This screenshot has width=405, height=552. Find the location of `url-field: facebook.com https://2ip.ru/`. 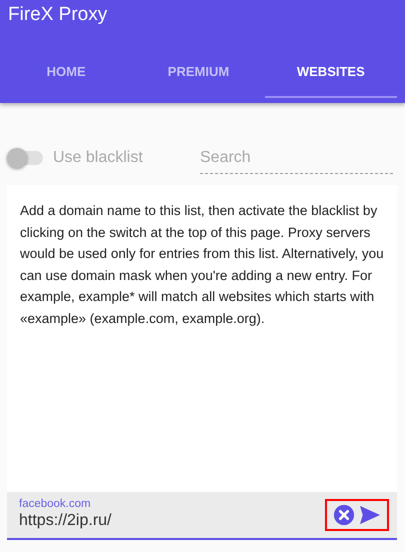

url-field: facebook.com https://2ip.ru/ is located at coordinates (202, 516).